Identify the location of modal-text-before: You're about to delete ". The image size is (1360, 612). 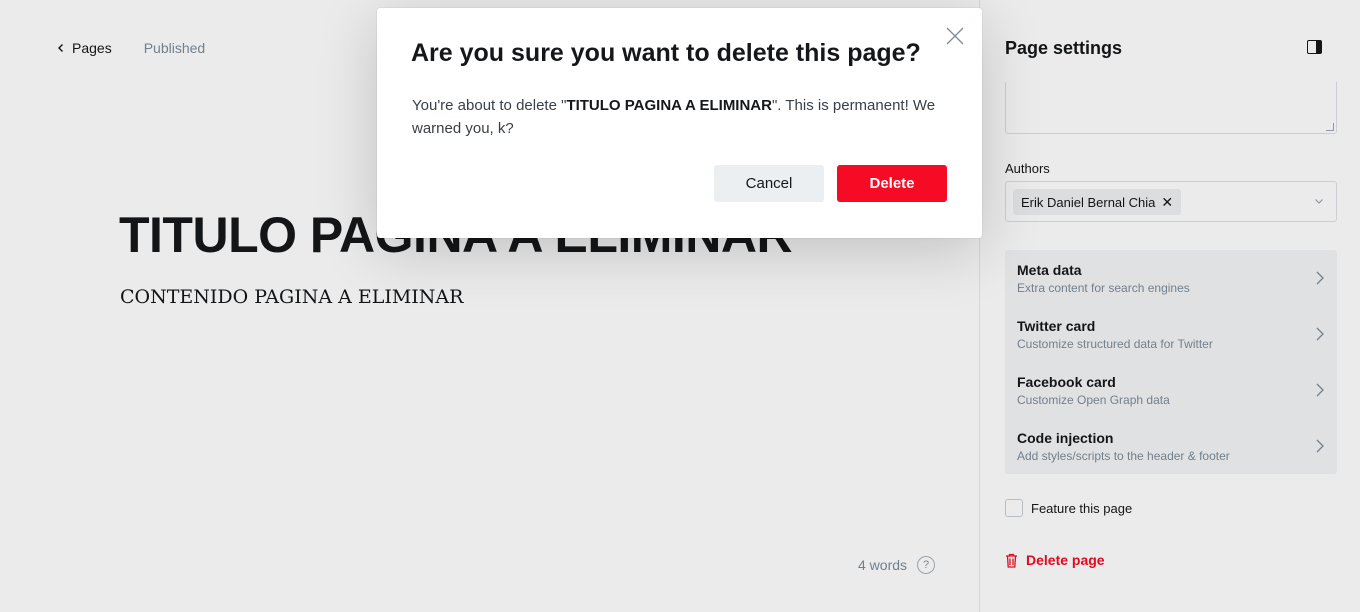
(489, 105).